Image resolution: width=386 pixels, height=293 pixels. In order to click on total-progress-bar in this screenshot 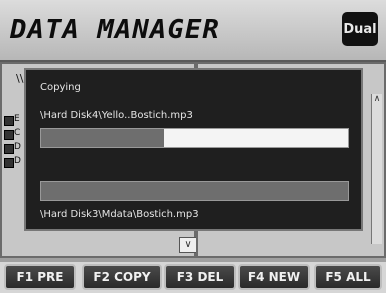, I will do `click(194, 191)`.